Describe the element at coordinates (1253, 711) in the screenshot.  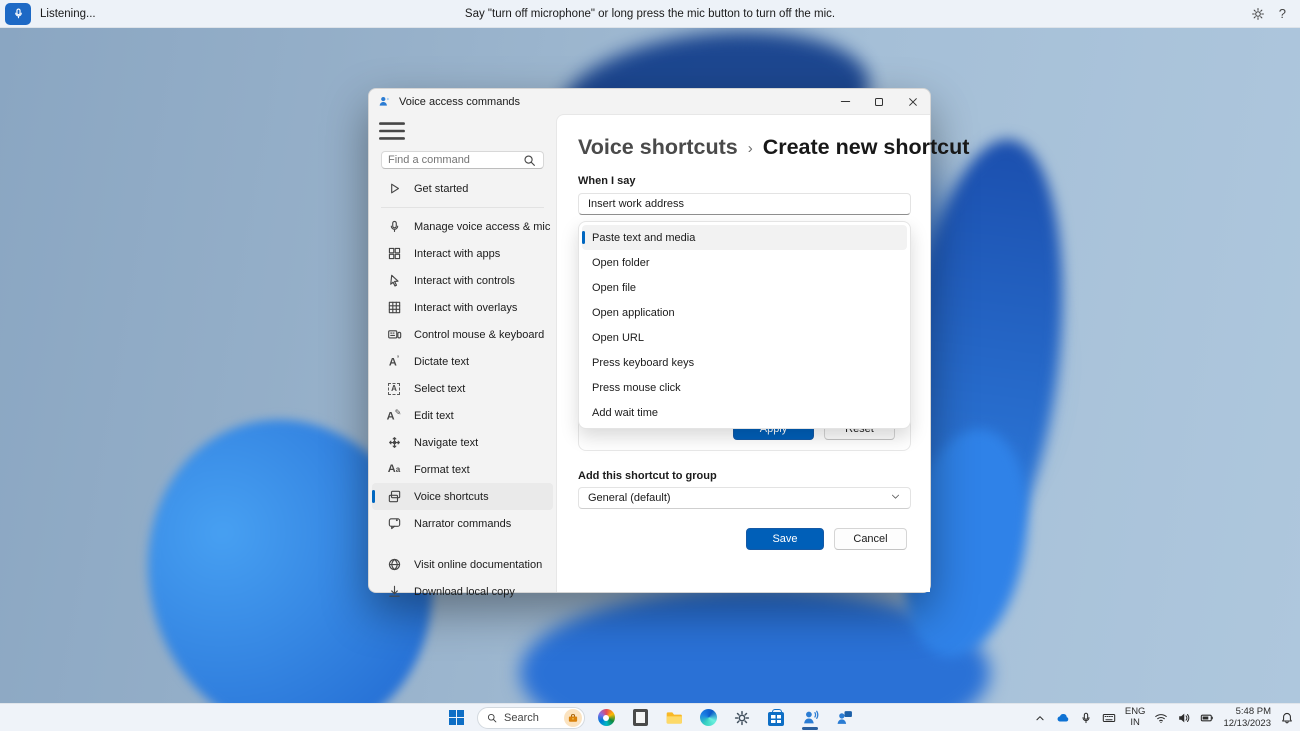
I see `time: 5:48 PM` at that location.